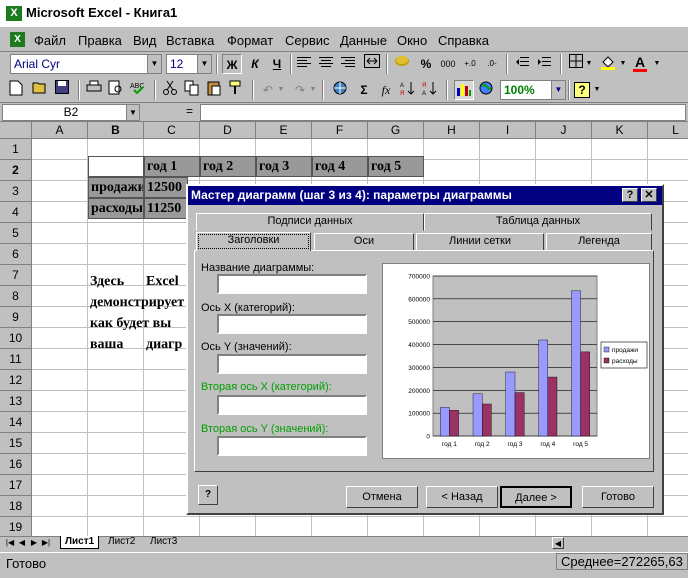 The width and height of the screenshot is (688, 578). Describe the element at coordinates (412, 40) in the screenshot. I see `menu-item-7: Окно` at that location.